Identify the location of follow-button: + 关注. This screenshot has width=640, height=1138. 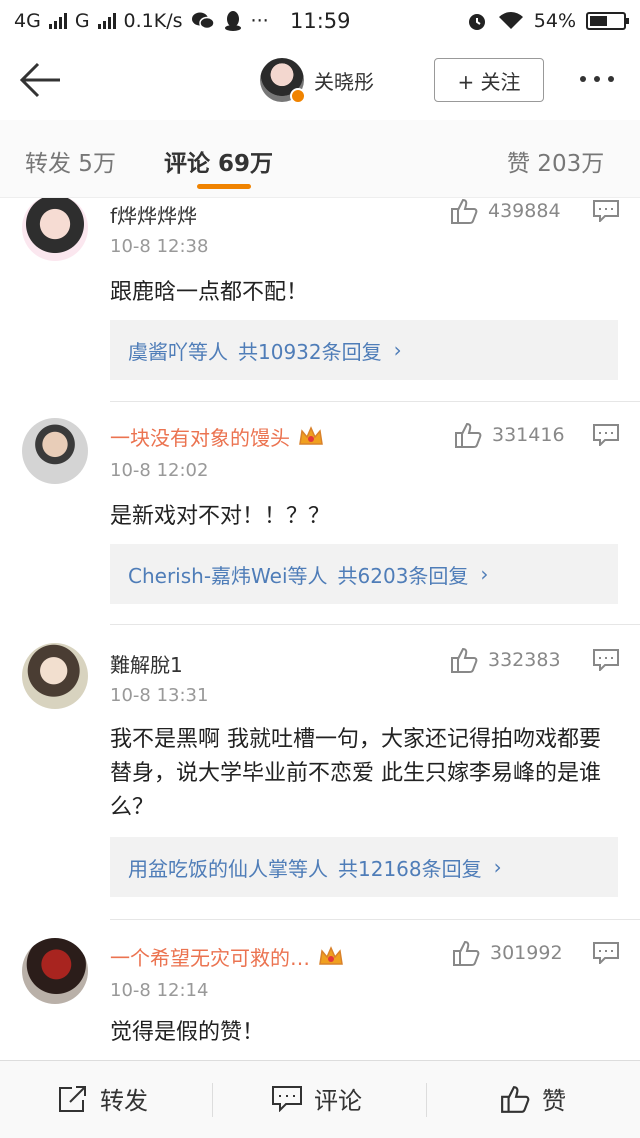
(489, 80).